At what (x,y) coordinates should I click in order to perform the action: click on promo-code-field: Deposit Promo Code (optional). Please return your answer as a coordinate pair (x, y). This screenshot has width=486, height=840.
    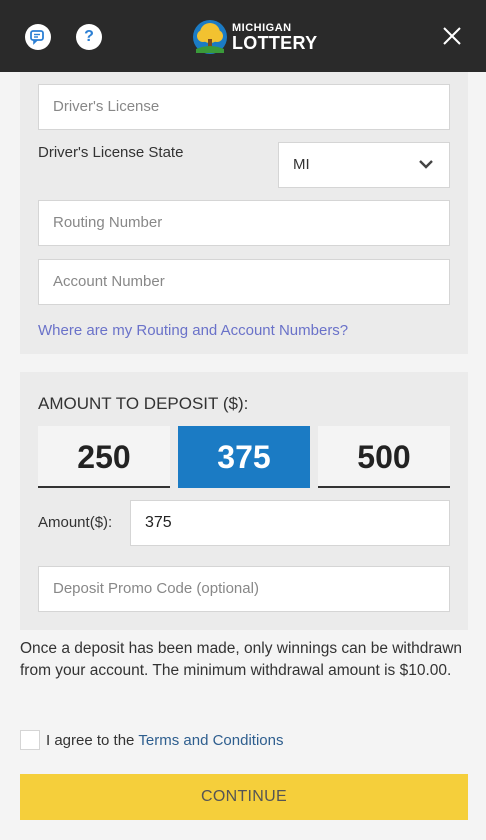
    Looking at the image, I should click on (244, 589).